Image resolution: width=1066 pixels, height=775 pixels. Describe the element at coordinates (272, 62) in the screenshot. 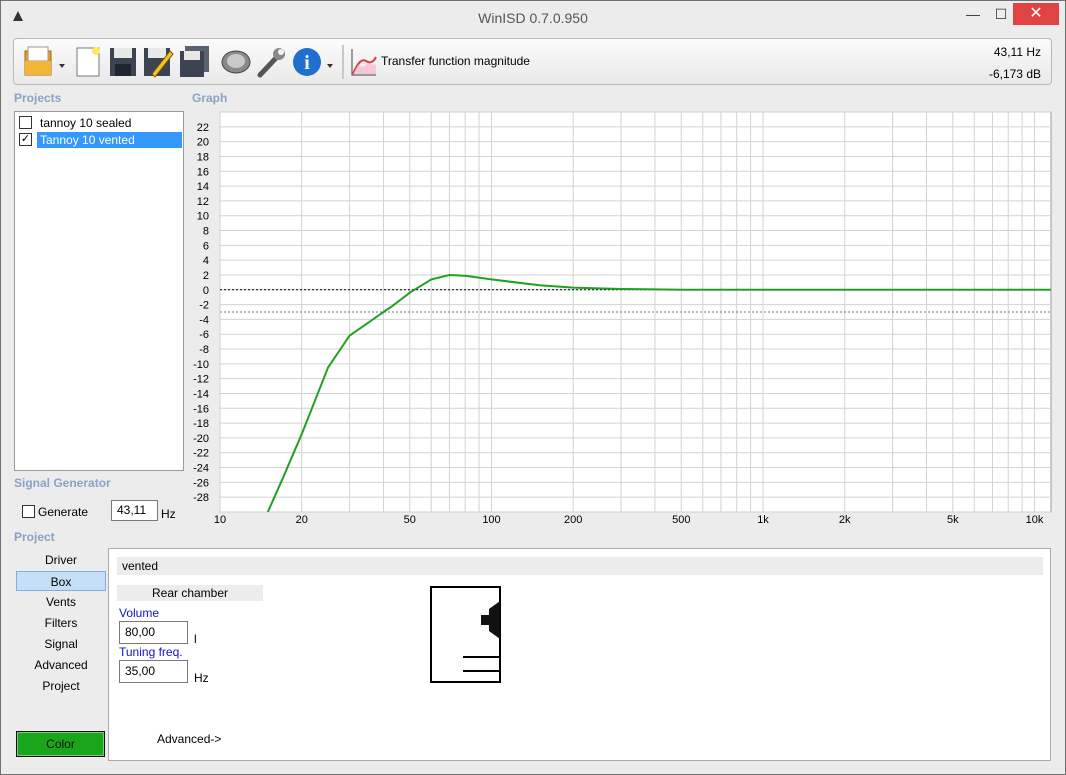

I see `wrench-icon` at that location.